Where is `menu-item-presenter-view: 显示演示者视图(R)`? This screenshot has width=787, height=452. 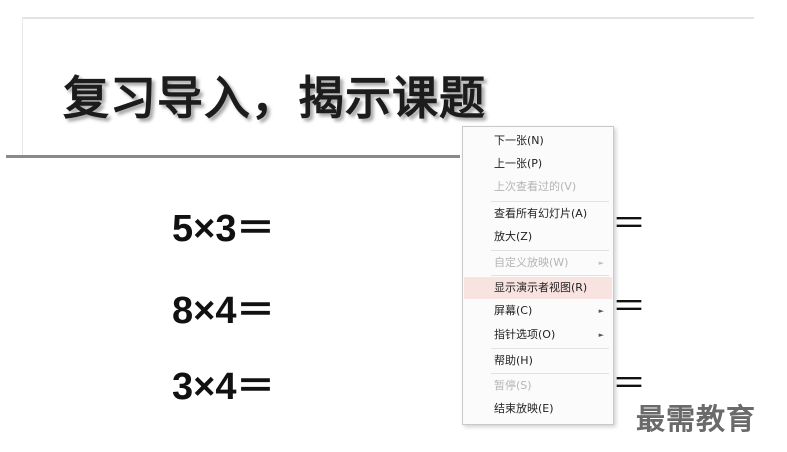
menu-item-presenter-view: 显示演示者视图(R) is located at coordinates (538, 288).